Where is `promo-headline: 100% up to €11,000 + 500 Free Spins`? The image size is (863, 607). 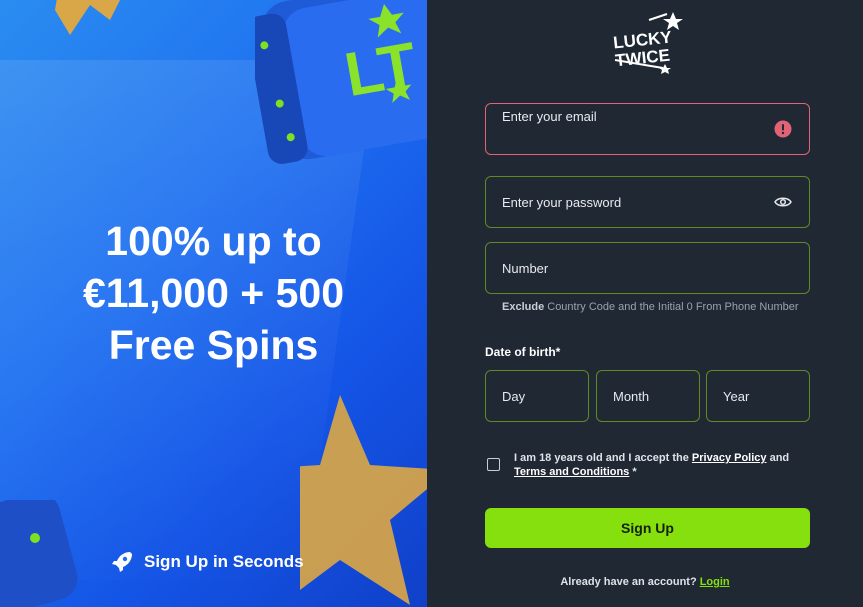 promo-headline: 100% up to €11,000 + 500 Free Spins is located at coordinates (213, 293).